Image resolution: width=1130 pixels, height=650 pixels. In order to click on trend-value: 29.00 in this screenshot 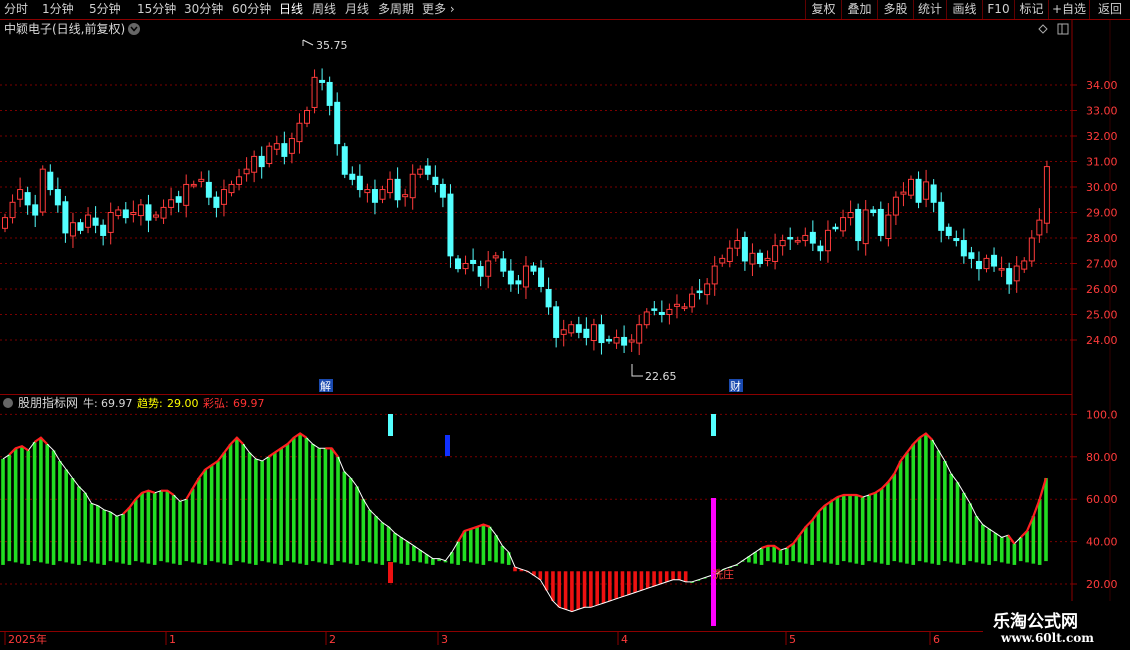, I will do `click(183, 403)`.